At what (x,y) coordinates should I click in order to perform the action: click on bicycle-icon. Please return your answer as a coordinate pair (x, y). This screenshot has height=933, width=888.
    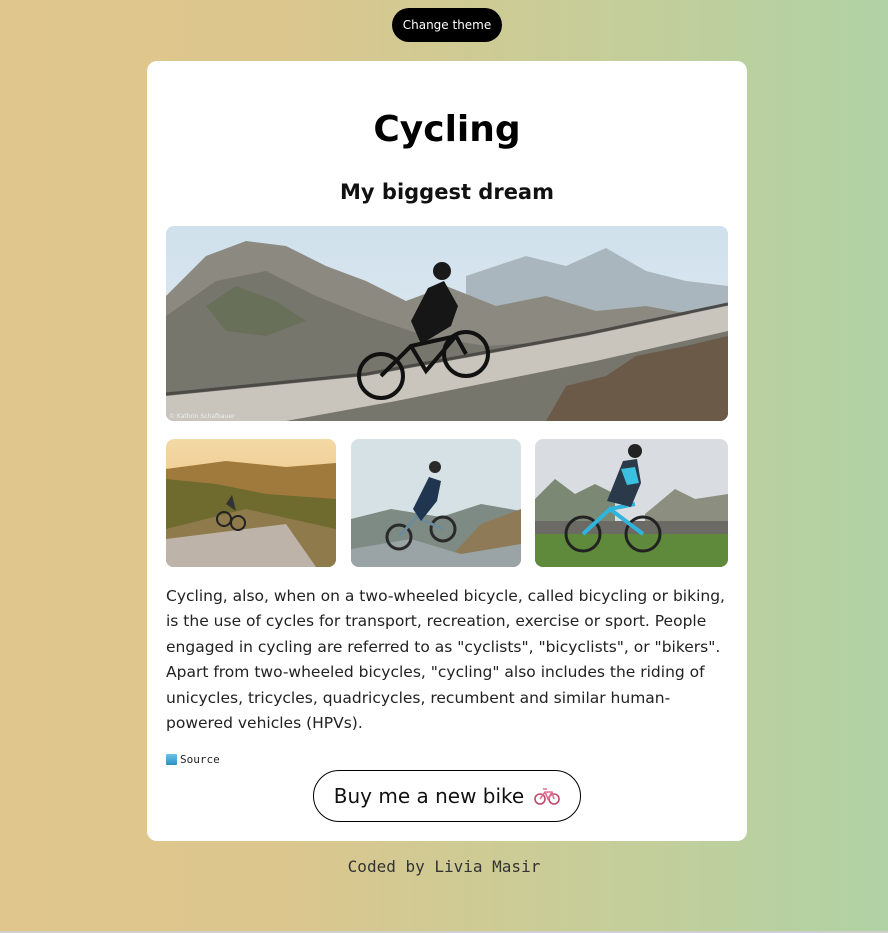
    Looking at the image, I should click on (547, 796).